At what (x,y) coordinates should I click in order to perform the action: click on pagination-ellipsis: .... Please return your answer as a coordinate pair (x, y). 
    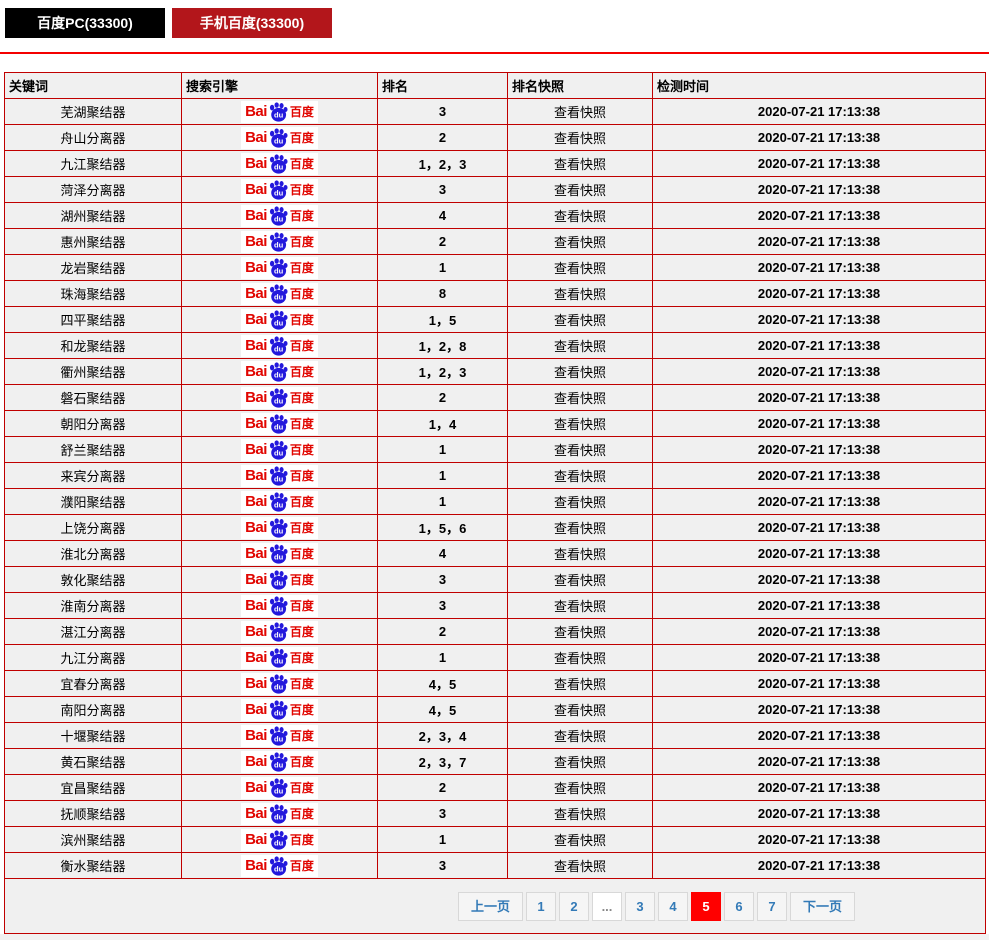
    Looking at the image, I should click on (606, 906).